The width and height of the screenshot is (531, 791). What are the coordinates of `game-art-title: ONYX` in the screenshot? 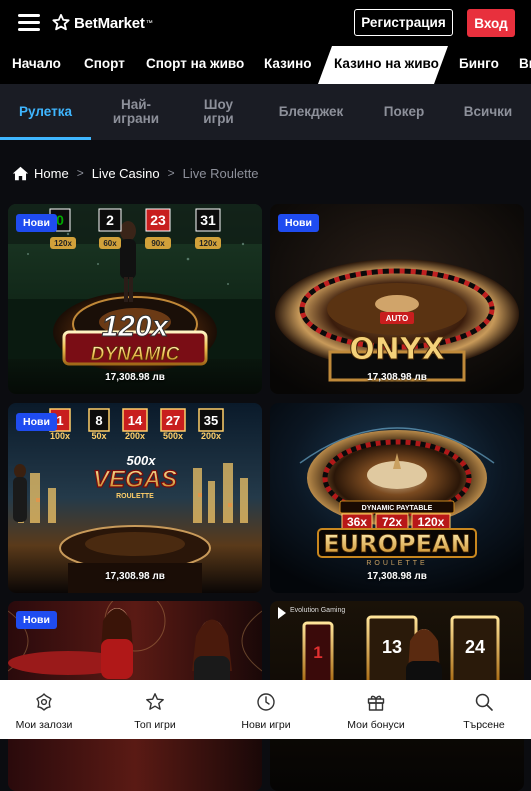 It's located at (396, 349).